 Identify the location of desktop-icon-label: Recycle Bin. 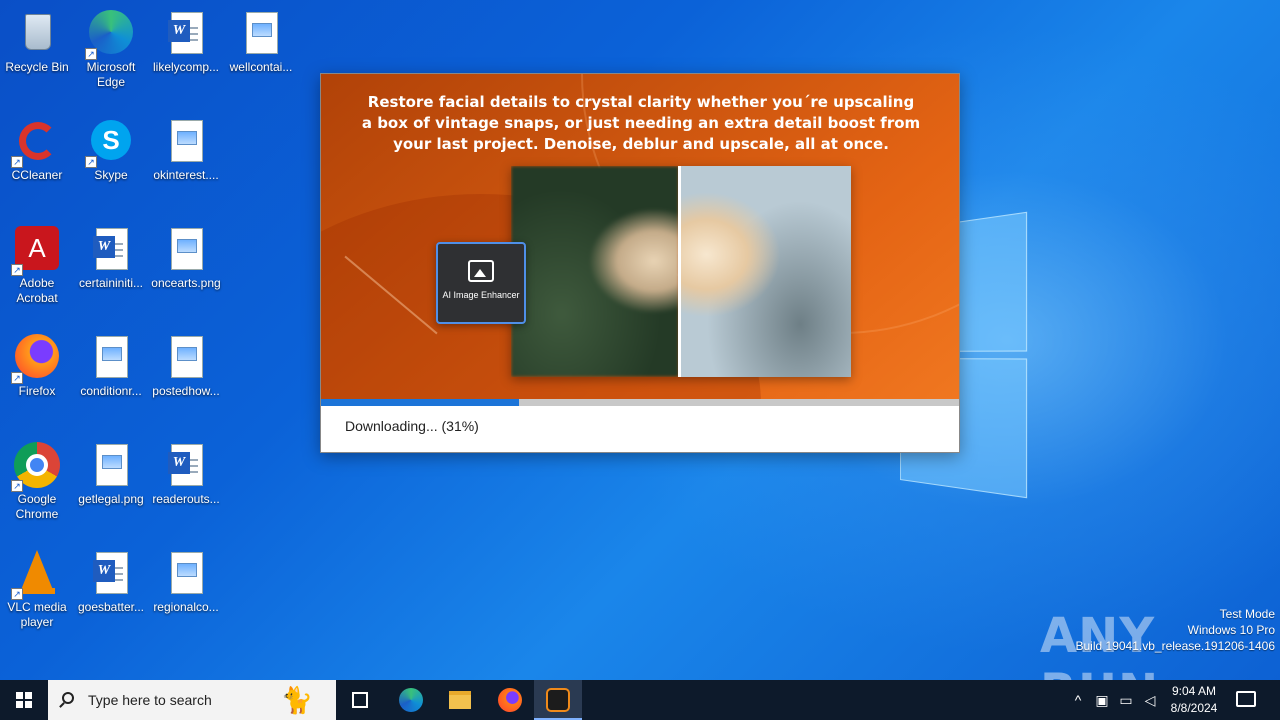
(37, 67).